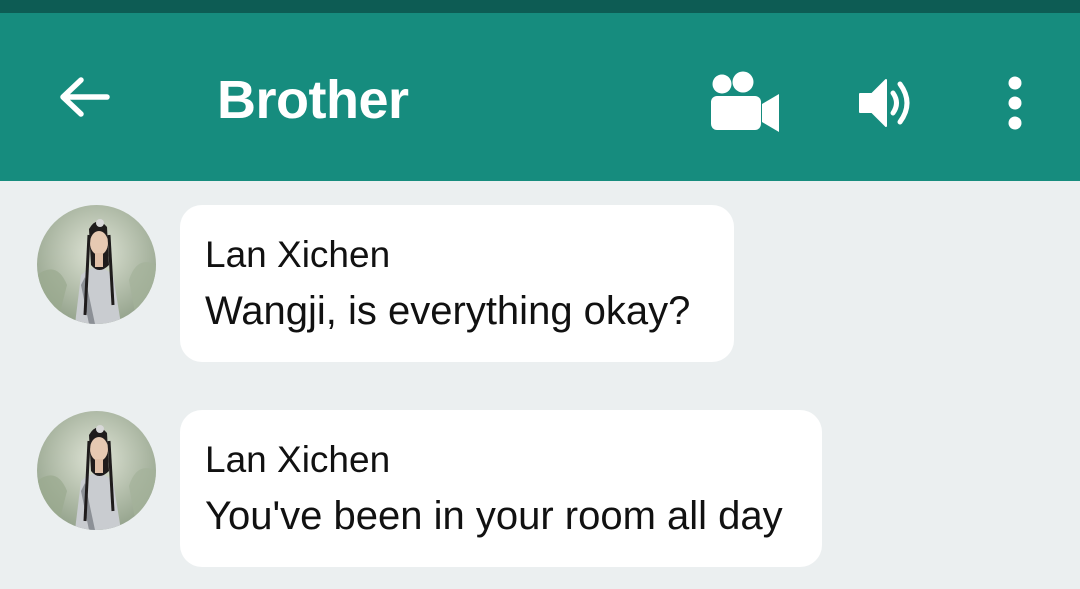 The width and height of the screenshot is (1080, 589). I want to click on speaker-button, so click(886, 103).